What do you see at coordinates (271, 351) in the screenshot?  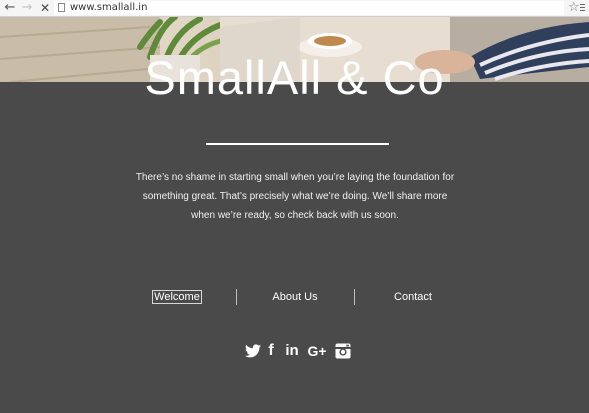 I see `facebook-icon: f` at bounding box center [271, 351].